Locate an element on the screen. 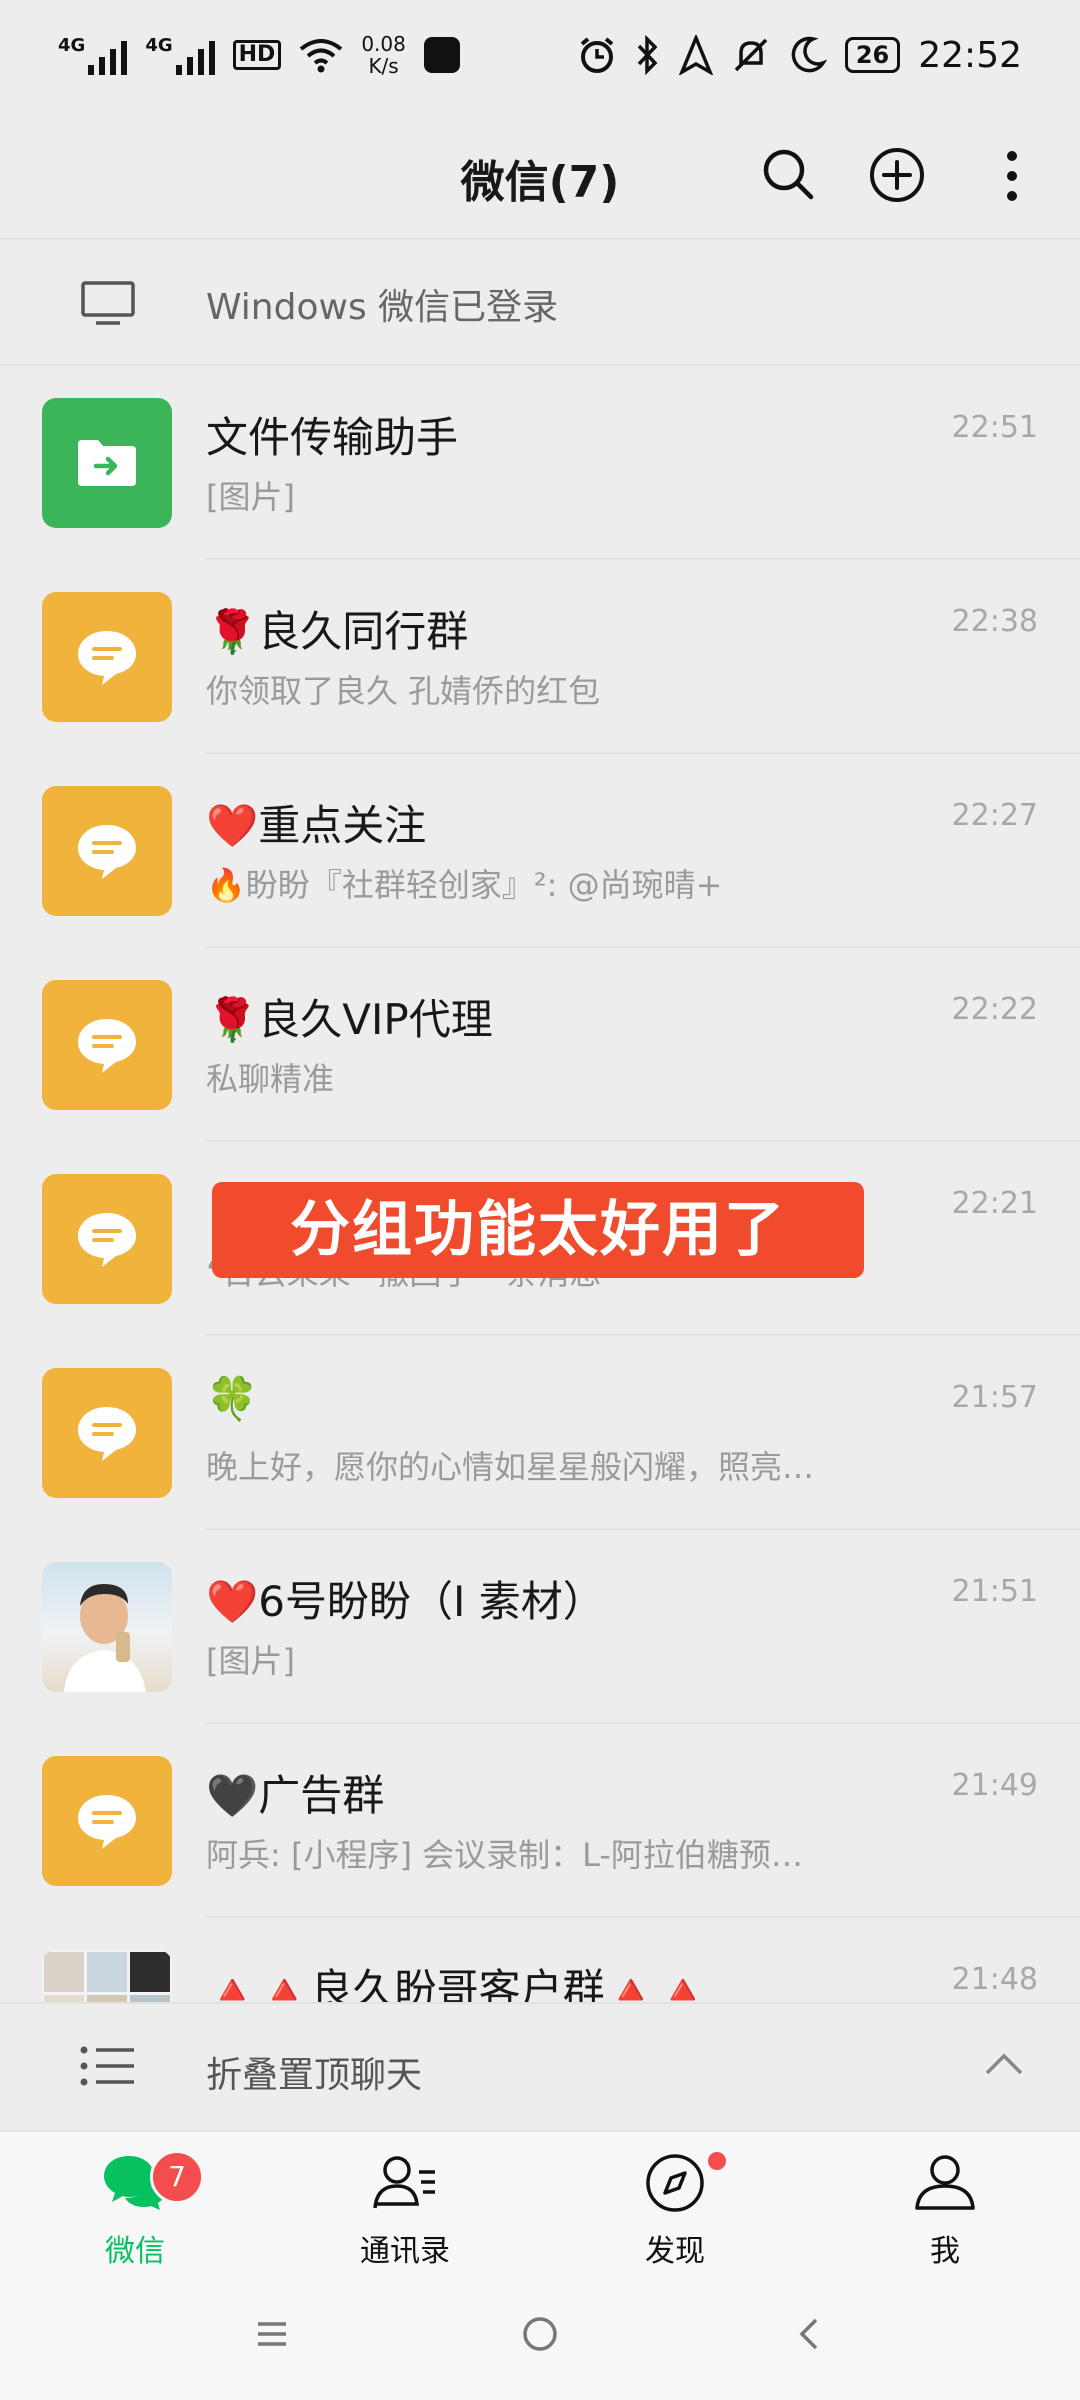 Image resolution: width=1080 pixels, height=2400 pixels. status-bar-left: 4G 4G HD 0.08 K/s is located at coordinates (259, 55).